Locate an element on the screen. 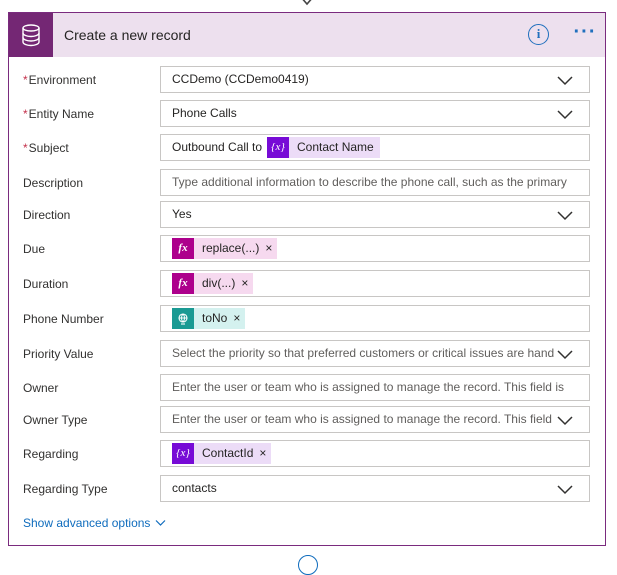  entity-name-label: *Entity Name is located at coordinates (58, 114).